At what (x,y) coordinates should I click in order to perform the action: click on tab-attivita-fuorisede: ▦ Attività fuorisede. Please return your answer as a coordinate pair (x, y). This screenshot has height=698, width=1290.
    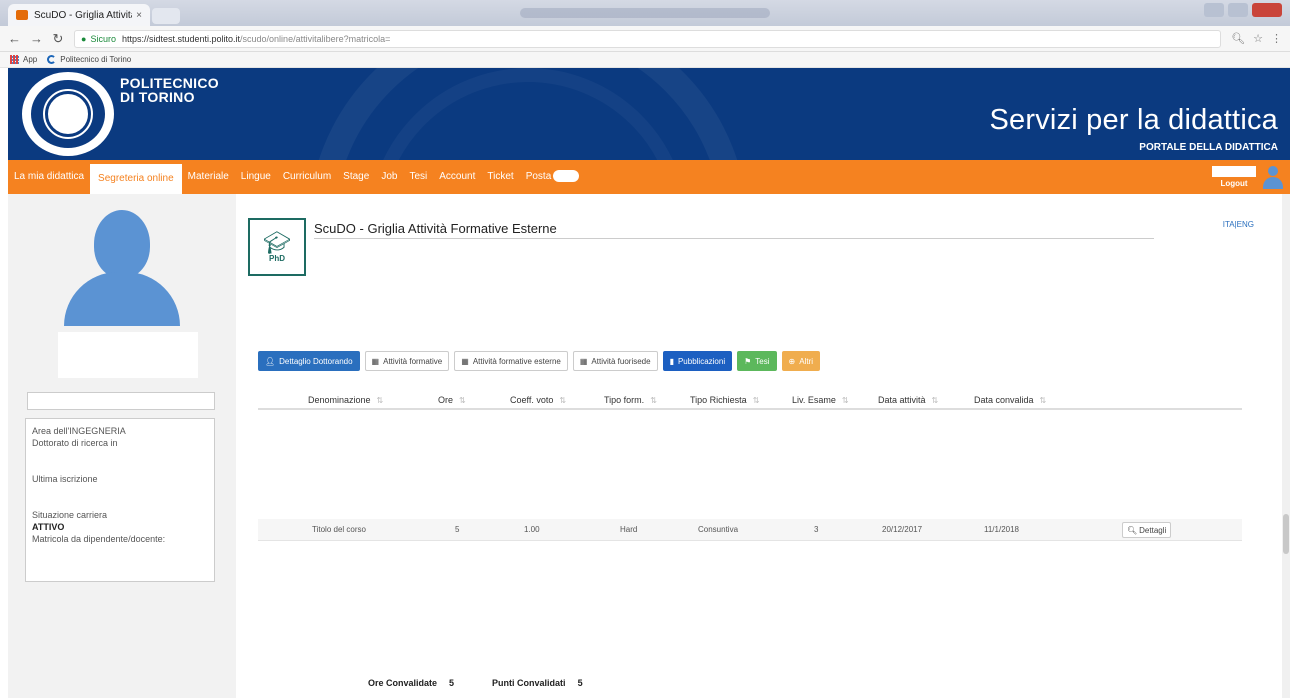
    Looking at the image, I should click on (615, 361).